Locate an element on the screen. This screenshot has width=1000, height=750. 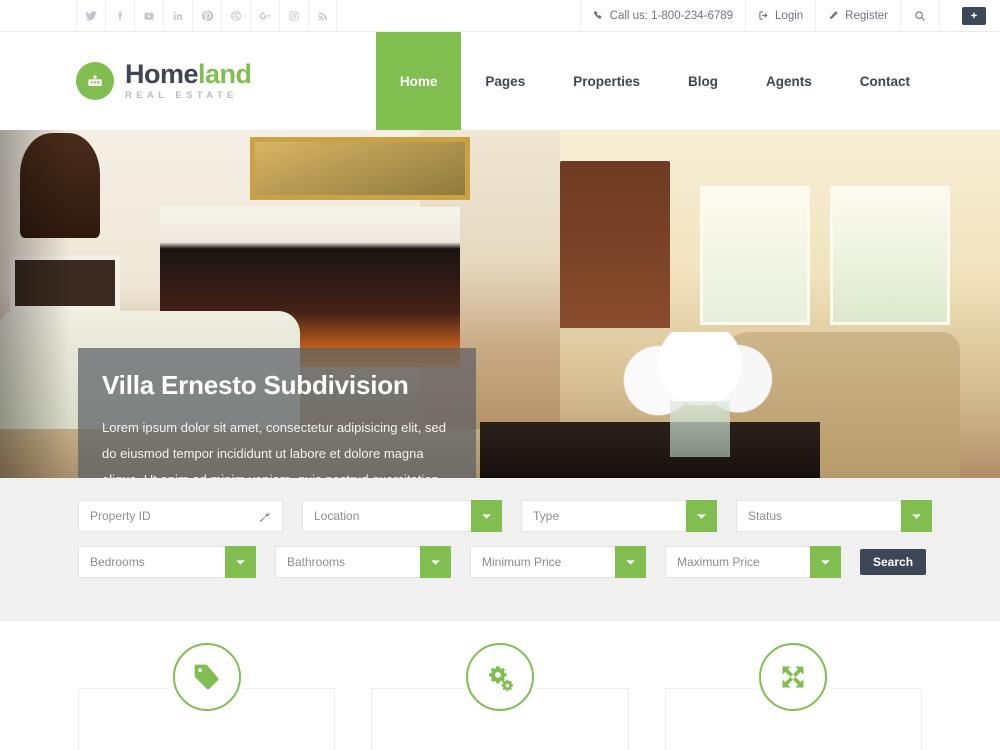
house-icon is located at coordinates (95, 81).